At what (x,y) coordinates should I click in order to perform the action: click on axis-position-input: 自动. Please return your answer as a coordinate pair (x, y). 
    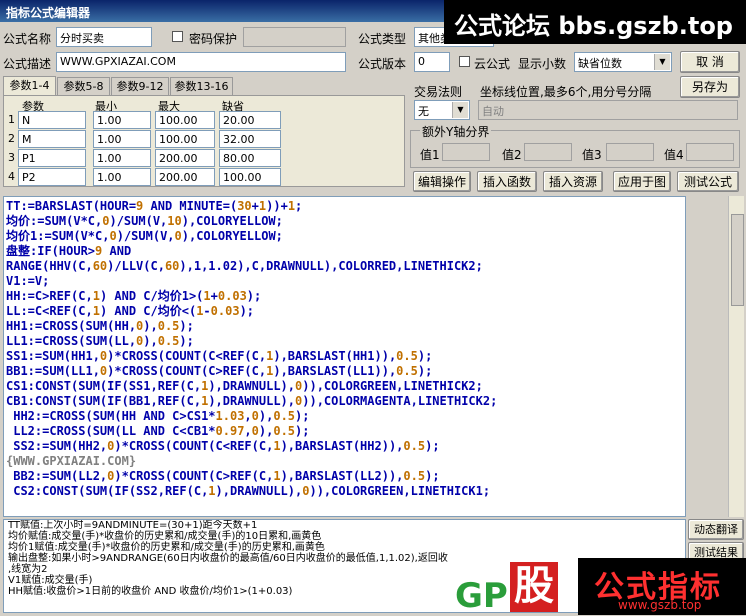
    Looking at the image, I should click on (608, 110).